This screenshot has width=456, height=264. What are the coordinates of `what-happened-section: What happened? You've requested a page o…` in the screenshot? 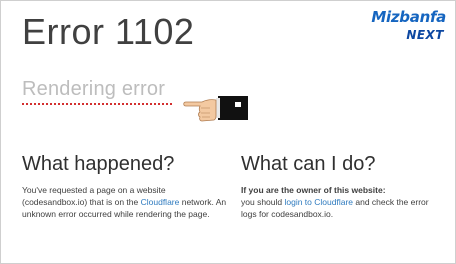 It's located at (124, 186).